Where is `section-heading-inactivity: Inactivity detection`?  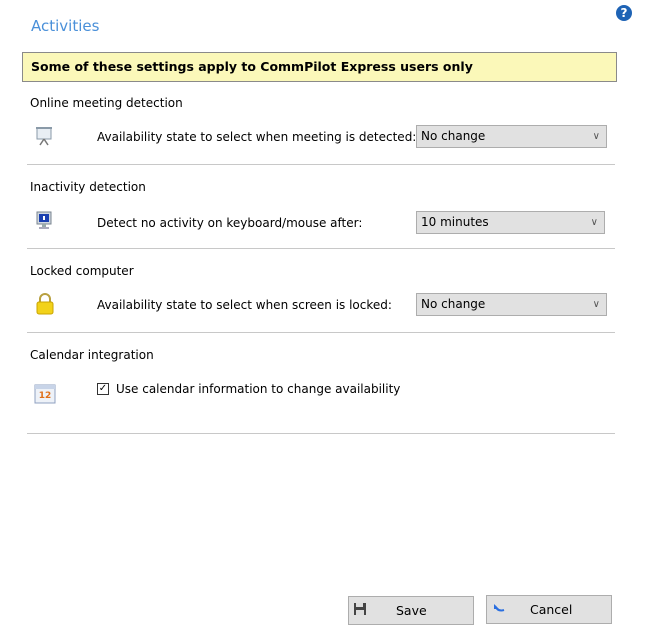
section-heading-inactivity: Inactivity detection is located at coordinates (88, 187).